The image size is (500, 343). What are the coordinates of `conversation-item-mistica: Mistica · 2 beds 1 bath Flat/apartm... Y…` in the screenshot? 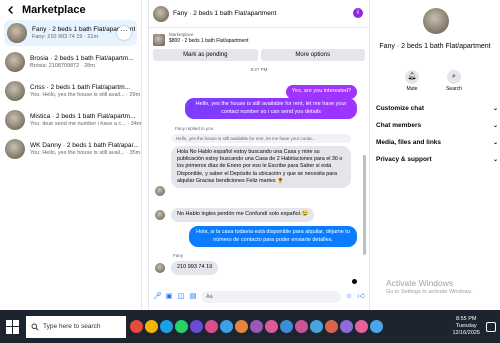 It's located at (70, 120).